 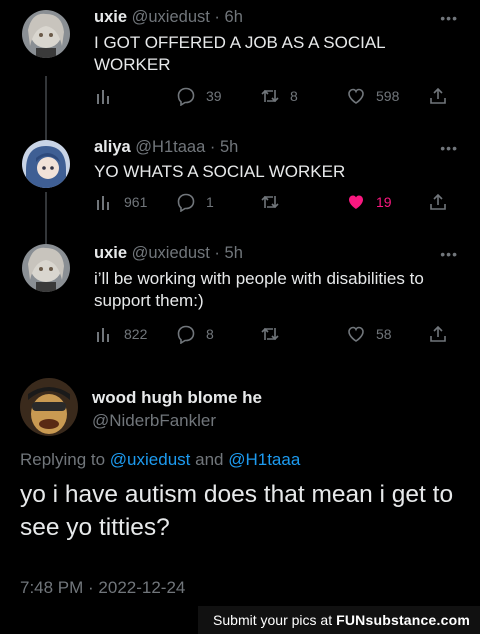 What do you see at coordinates (369, 334) in the screenshot?
I see `like-button: 58` at bounding box center [369, 334].